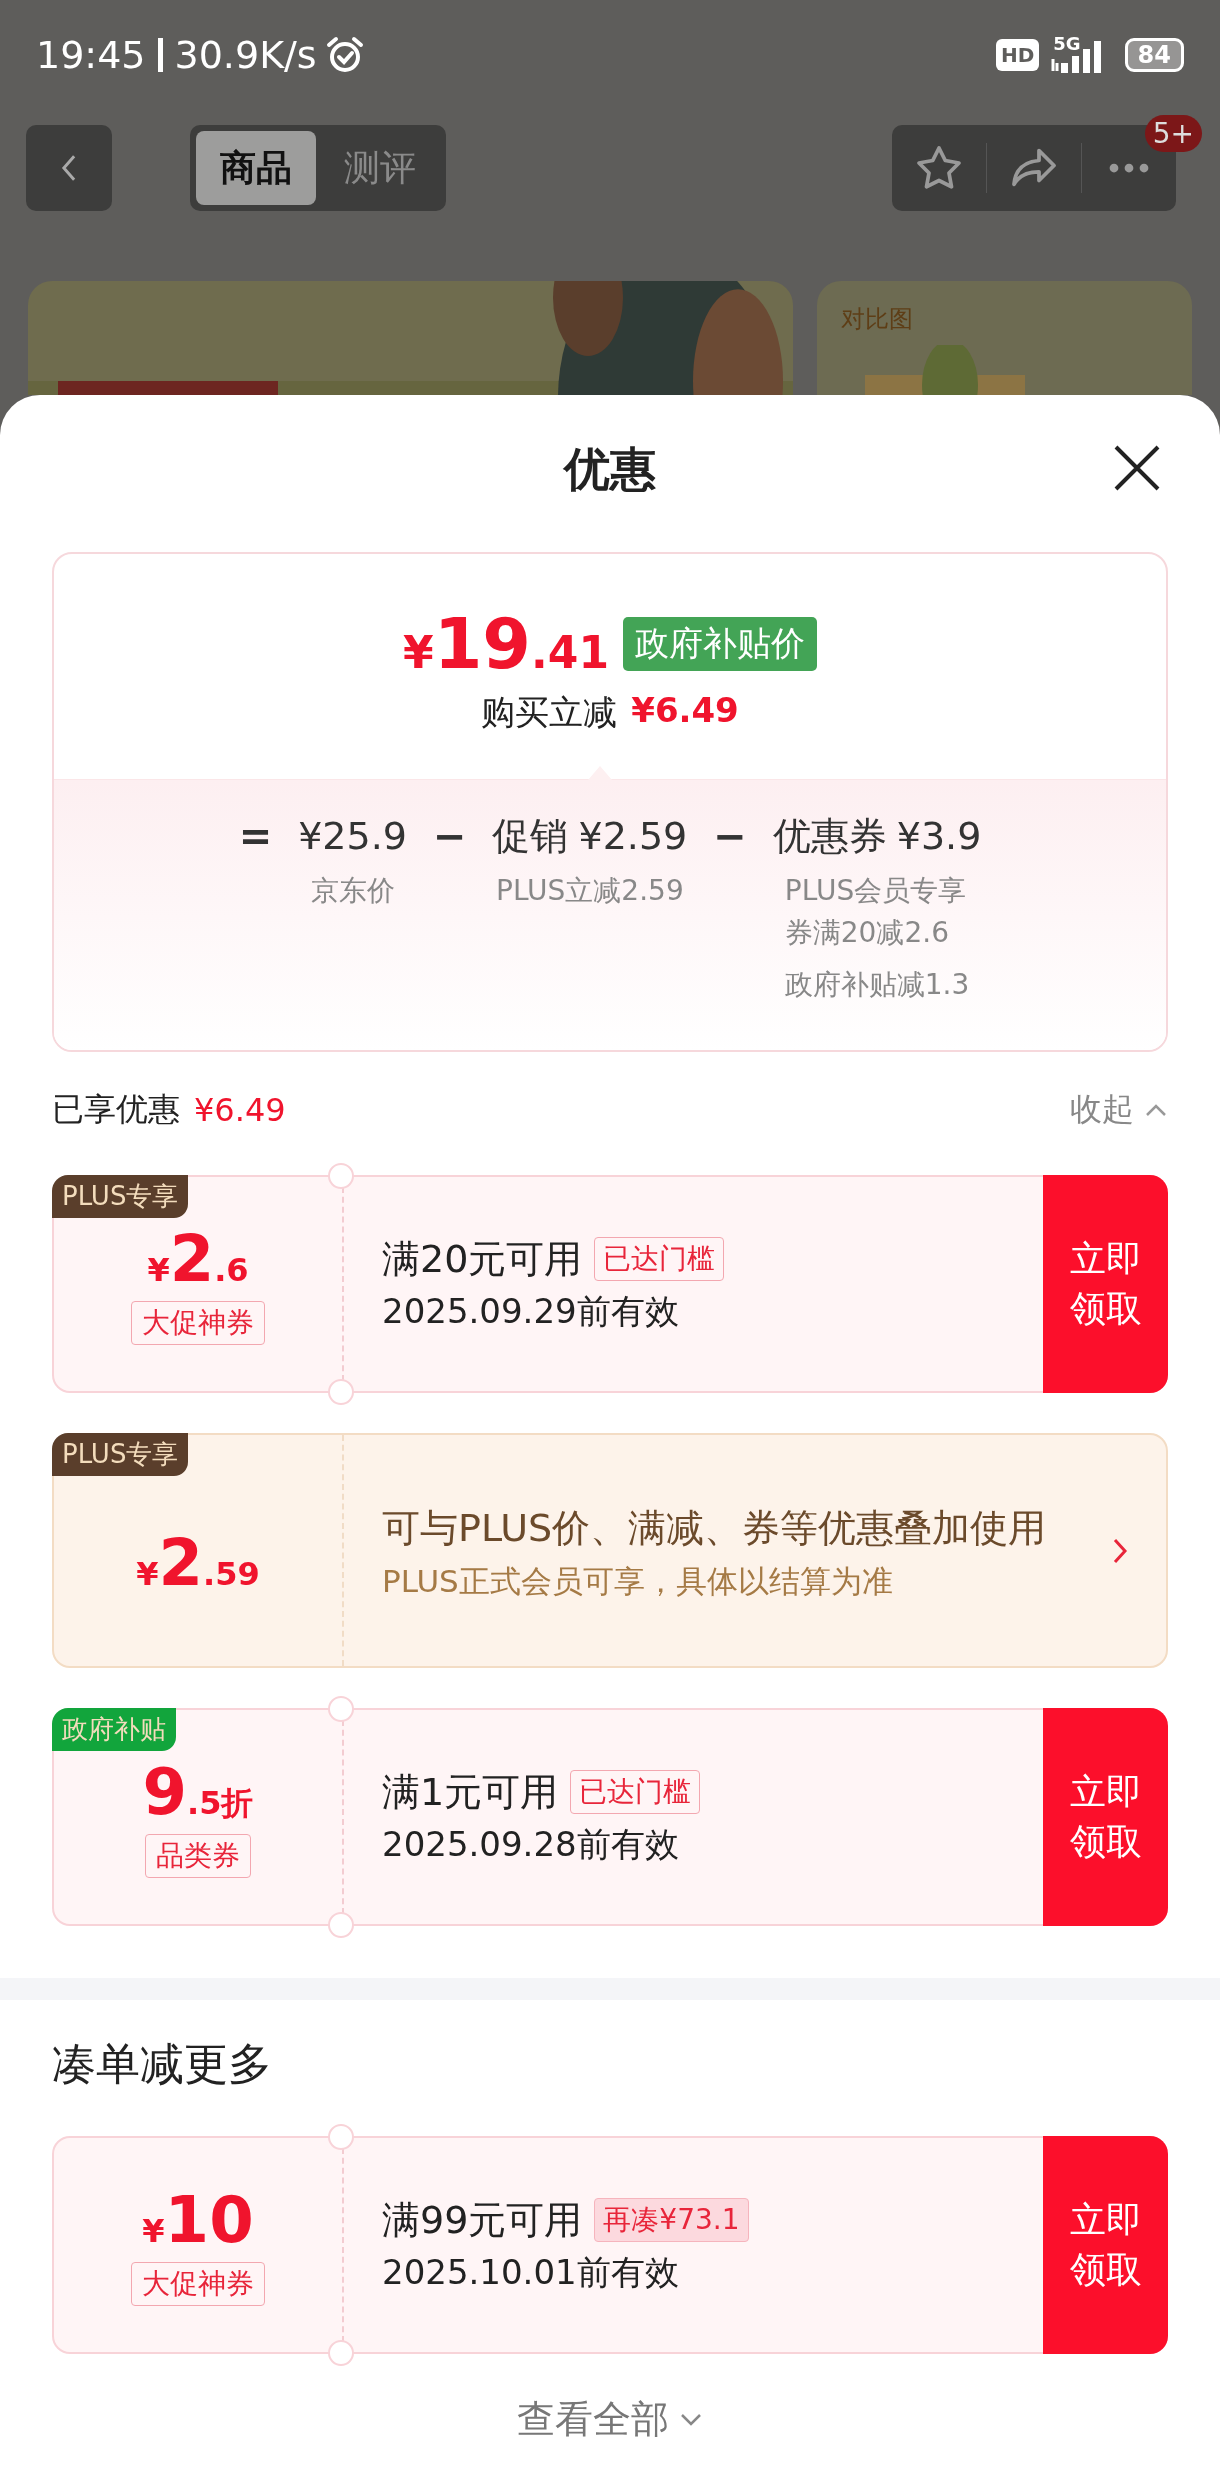 Image resolution: width=1220 pixels, height=2484 pixels. What do you see at coordinates (198, 1792) in the screenshot?
I see `coupon-value: 9.5折` at bounding box center [198, 1792].